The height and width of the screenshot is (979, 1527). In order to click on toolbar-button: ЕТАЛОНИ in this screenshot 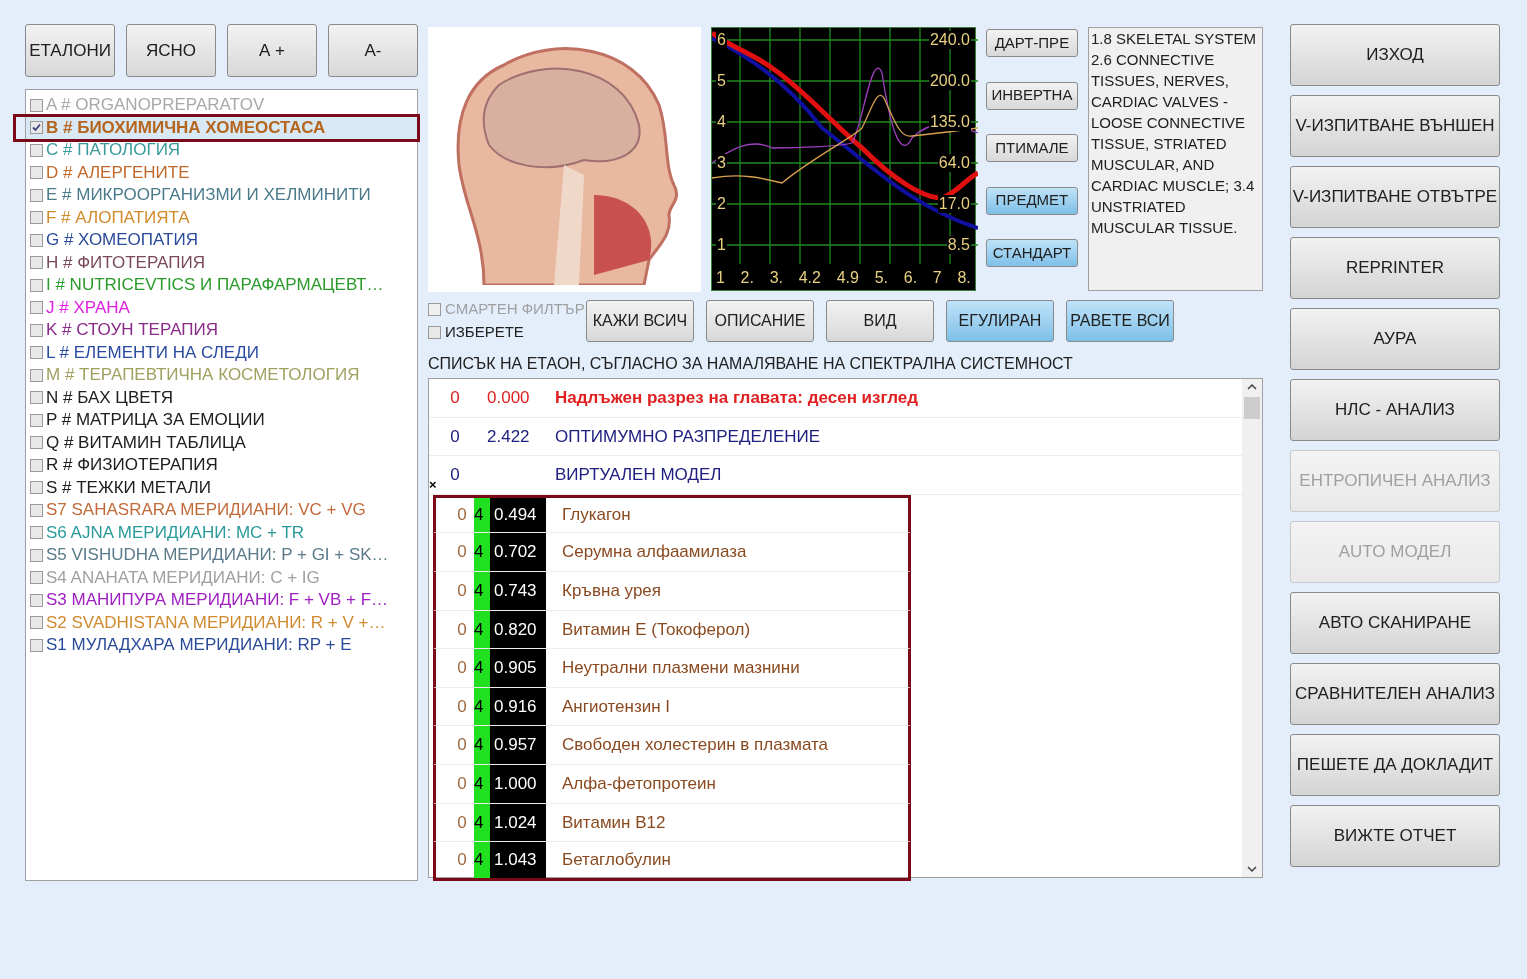, I will do `click(70, 50)`.